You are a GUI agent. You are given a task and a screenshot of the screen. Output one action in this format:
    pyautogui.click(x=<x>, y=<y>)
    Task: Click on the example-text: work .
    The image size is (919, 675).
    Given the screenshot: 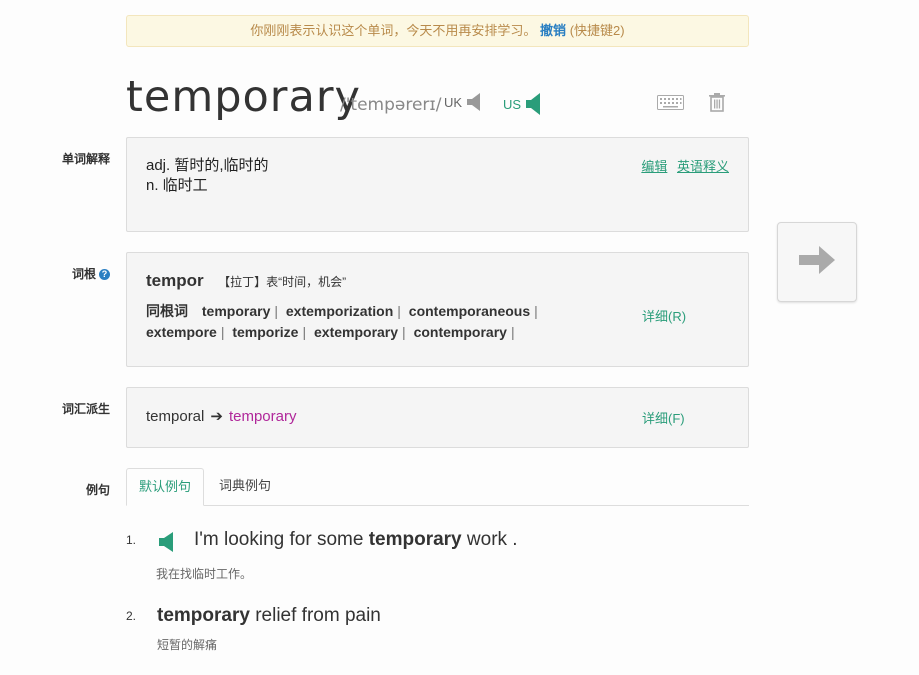 What is the action you would take?
    pyautogui.click(x=489, y=539)
    